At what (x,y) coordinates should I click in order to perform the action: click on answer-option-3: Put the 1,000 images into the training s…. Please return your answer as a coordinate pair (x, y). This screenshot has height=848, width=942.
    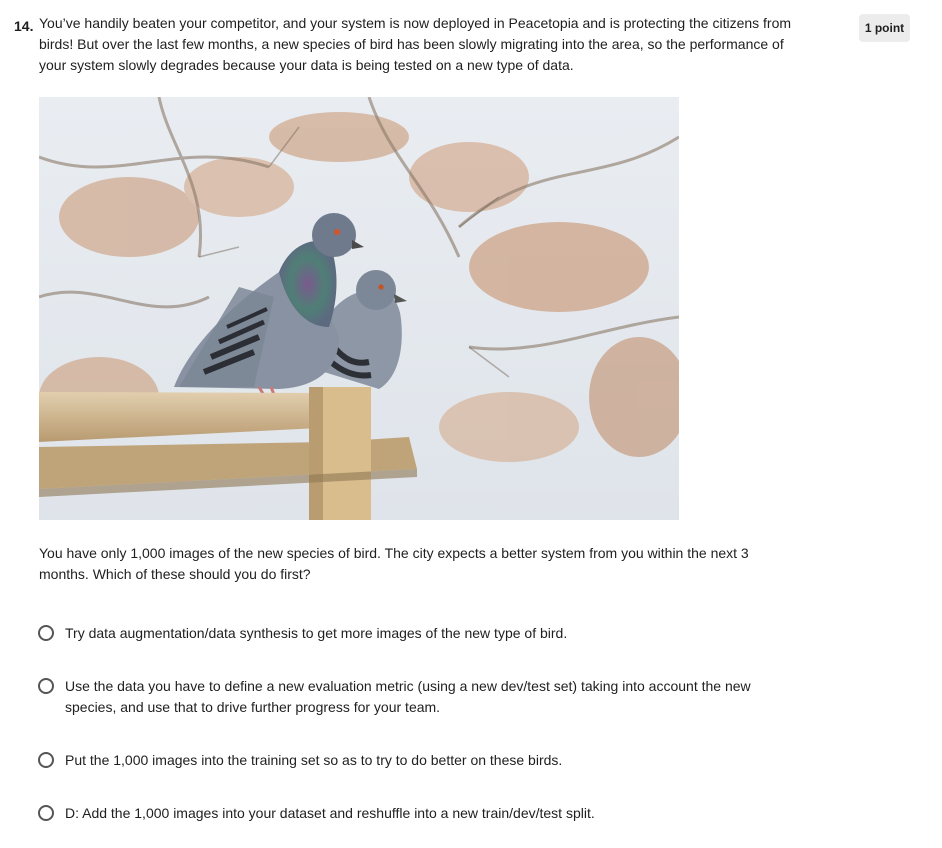
    Looking at the image, I should click on (418, 760).